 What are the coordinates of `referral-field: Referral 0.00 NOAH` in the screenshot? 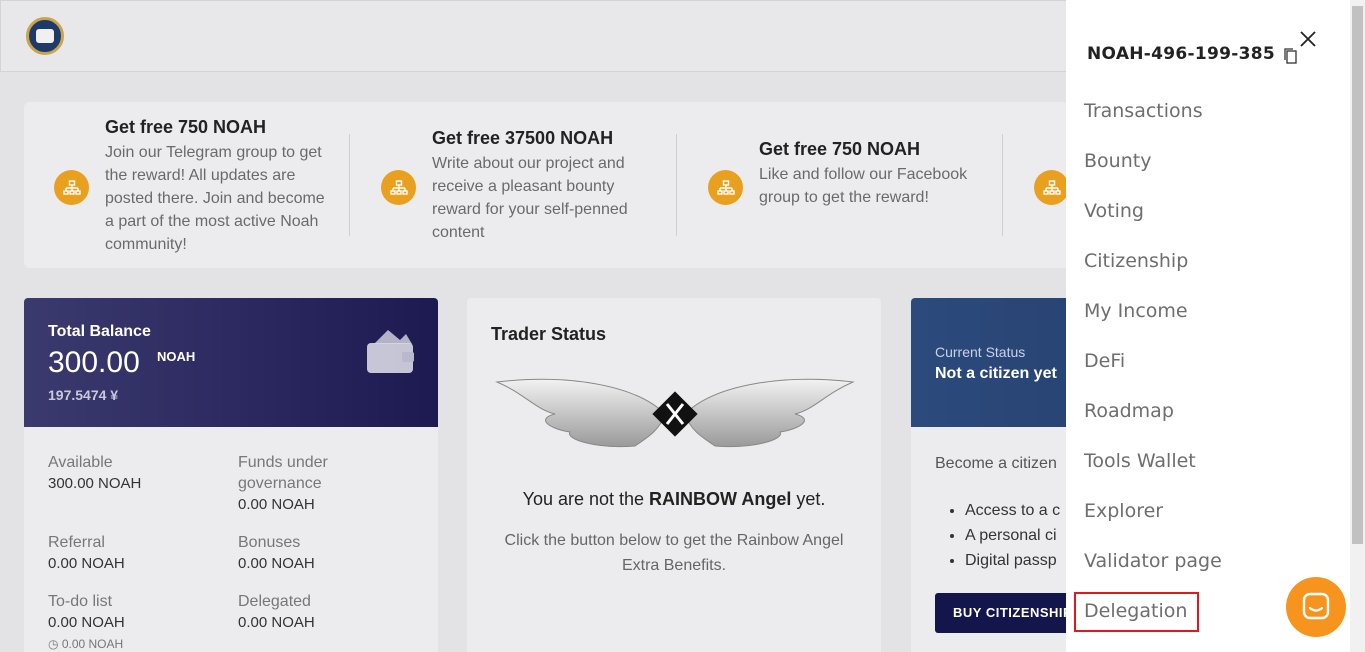 It's located at (86, 553).